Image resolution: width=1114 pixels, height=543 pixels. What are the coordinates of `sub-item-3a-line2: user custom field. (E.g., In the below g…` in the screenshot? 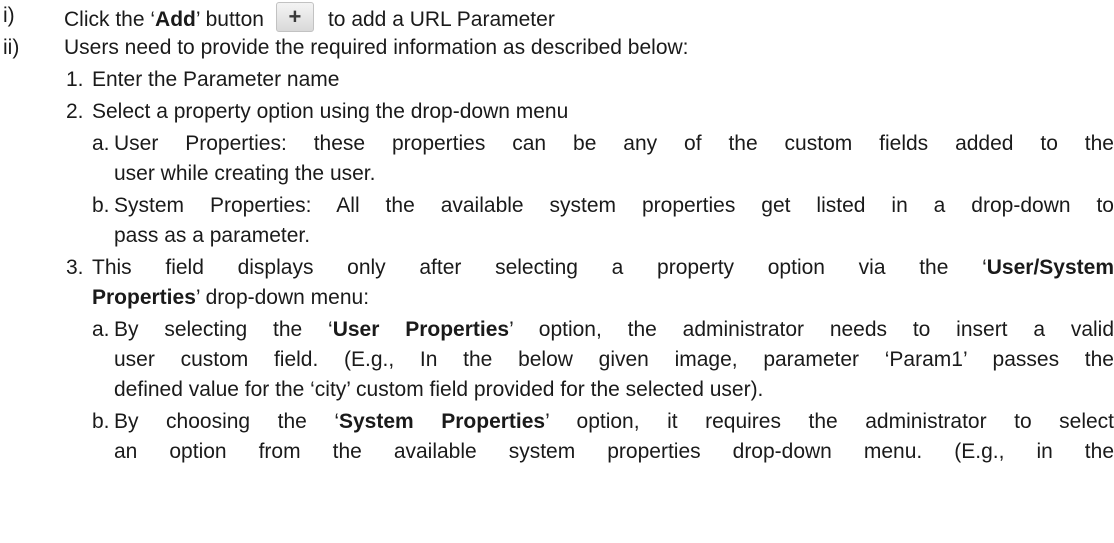 It's located at (614, 359).